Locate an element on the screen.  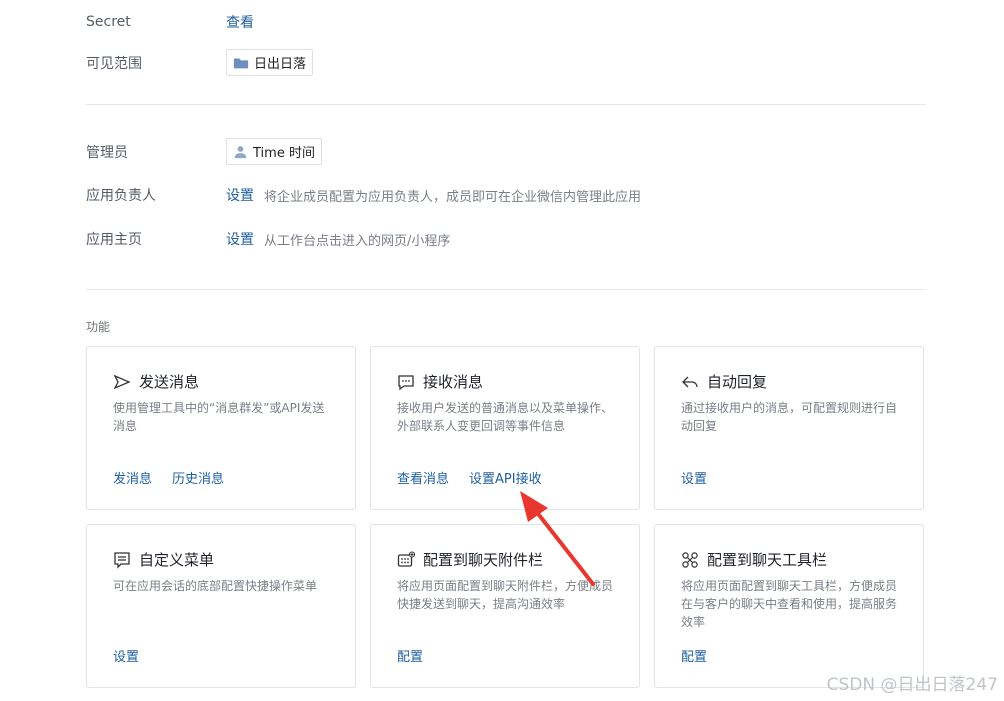
homepage-label: 应用主页 is located at coordinates (114, 240).